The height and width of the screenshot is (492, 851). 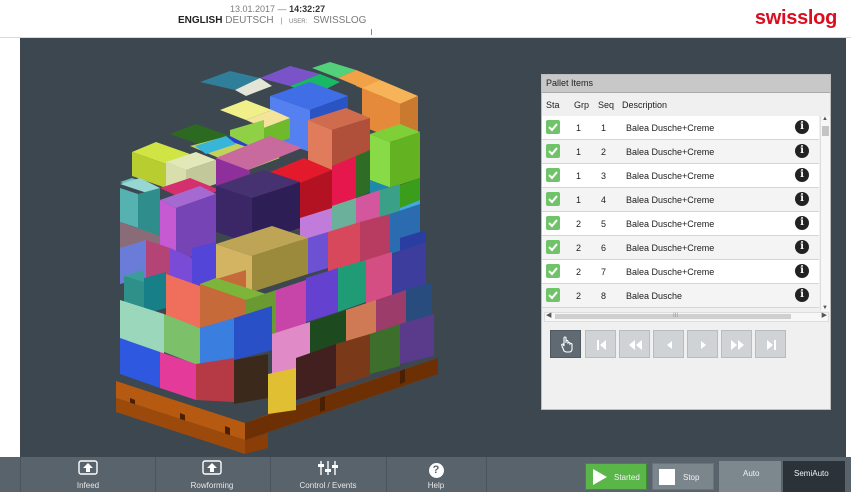 What do you see at coordinates (825, 131) in the screenshot?
I see `scroll-thumb` at bounding box center [825, 131].